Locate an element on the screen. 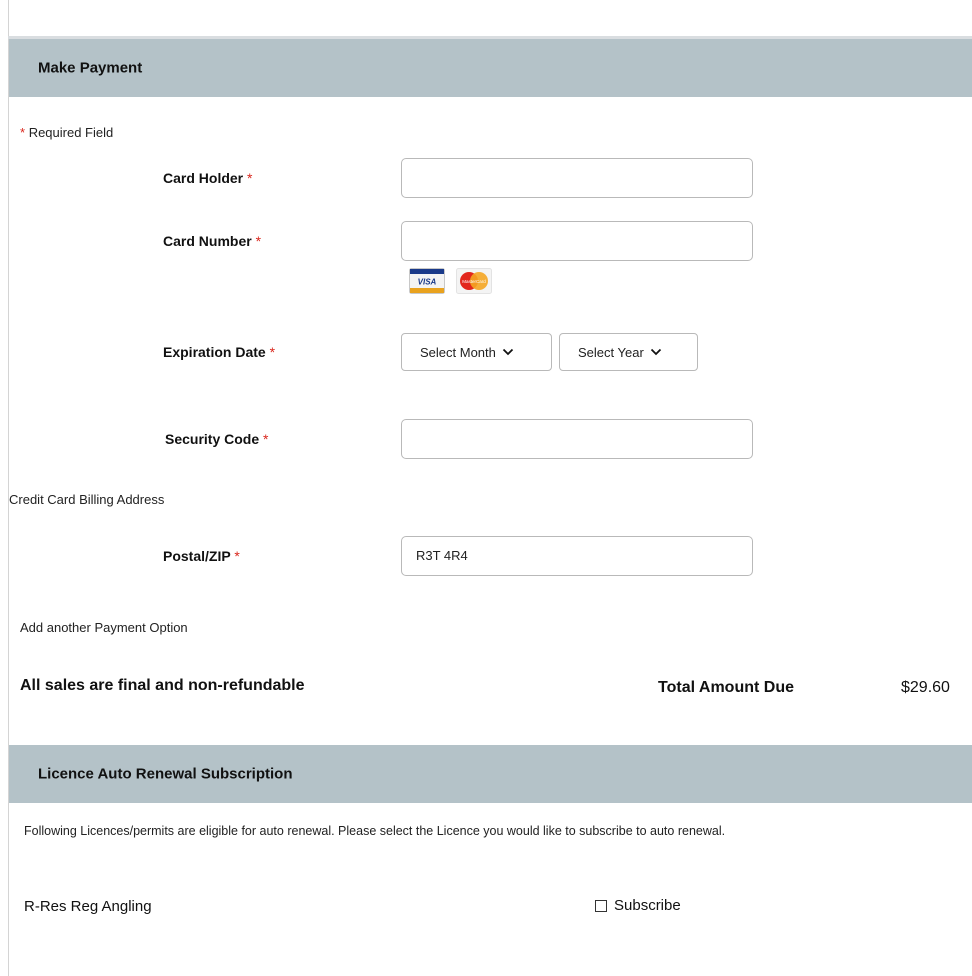 The image size is (972, 976). required-field-text: Required Field is located at coordinates (71, 132).